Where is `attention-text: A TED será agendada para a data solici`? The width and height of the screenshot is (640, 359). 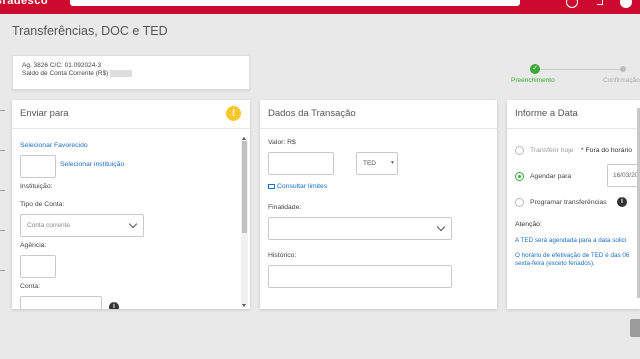 attention-text: A TED será agendada para a data solici is located at coordinates (571, 240).